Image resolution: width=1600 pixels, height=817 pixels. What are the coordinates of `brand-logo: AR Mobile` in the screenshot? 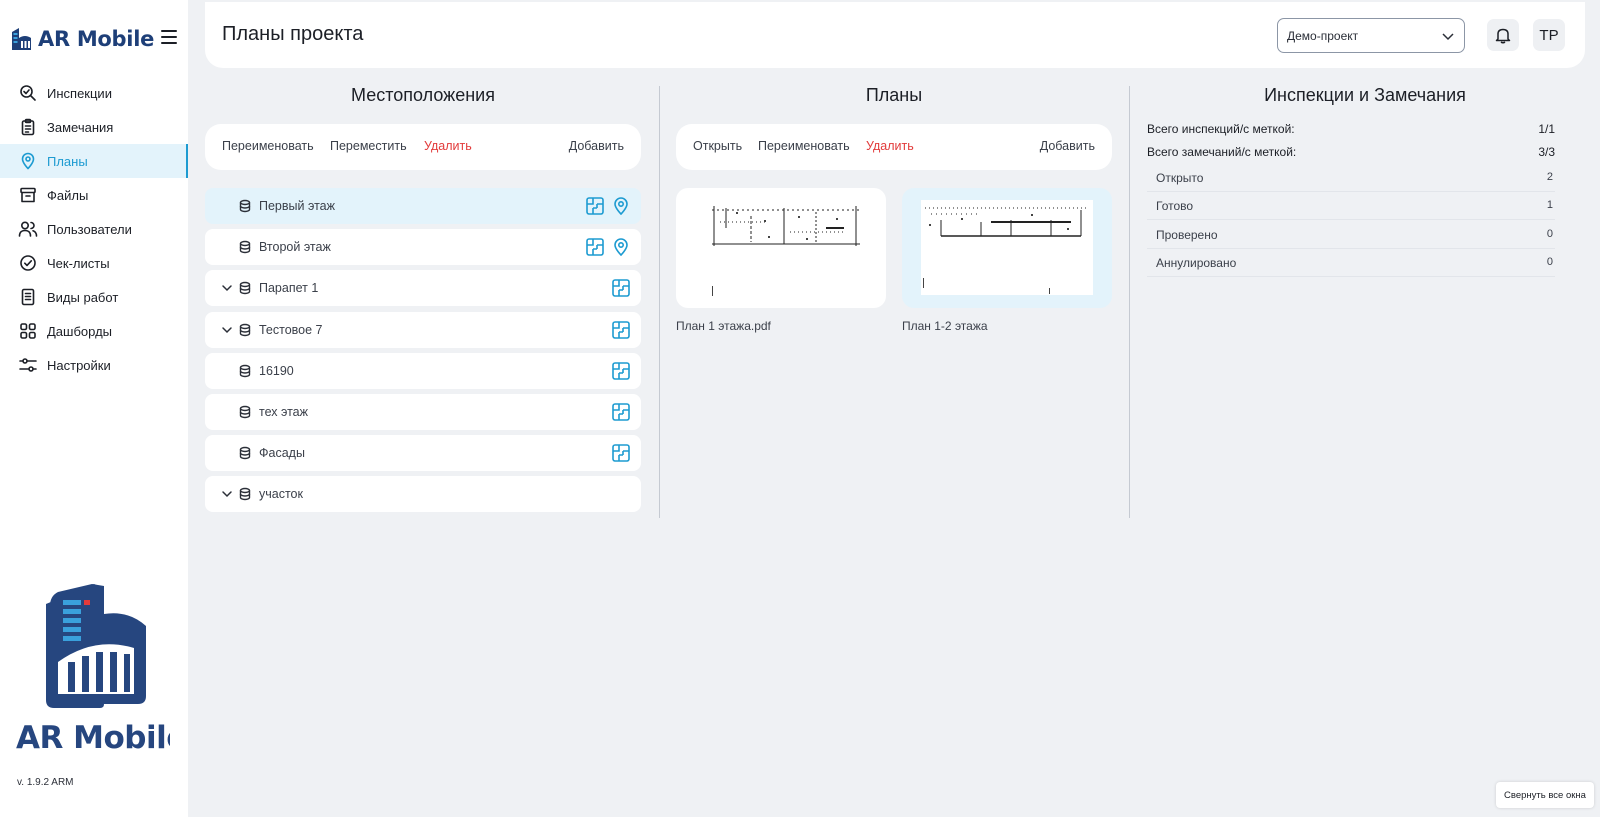 It's located at (82, 39).